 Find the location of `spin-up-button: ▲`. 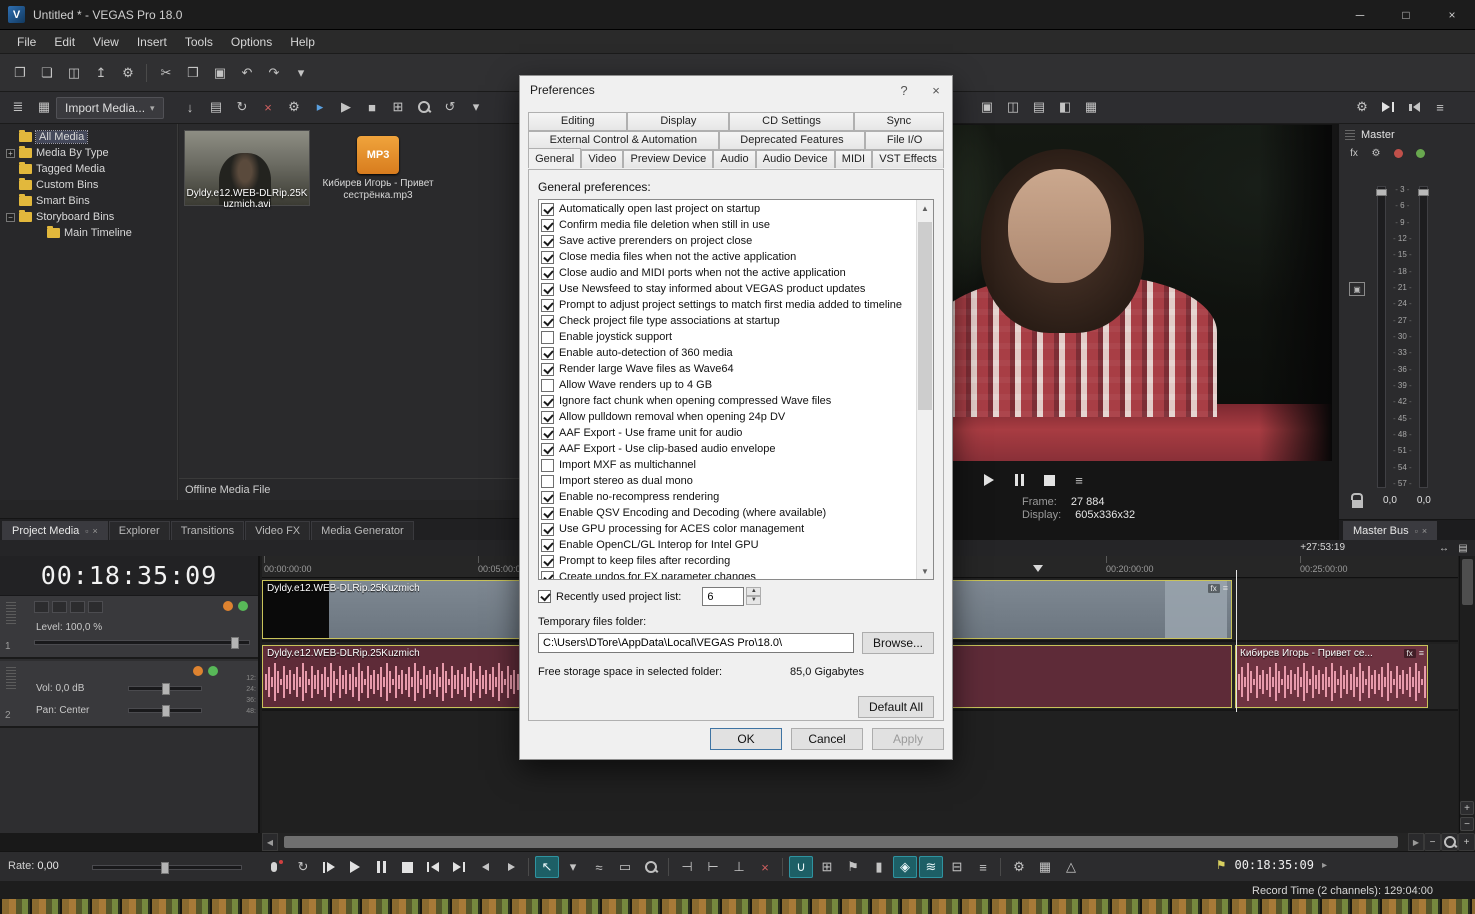

spin-up-button: ▲ is located at coordinates (754, 591).